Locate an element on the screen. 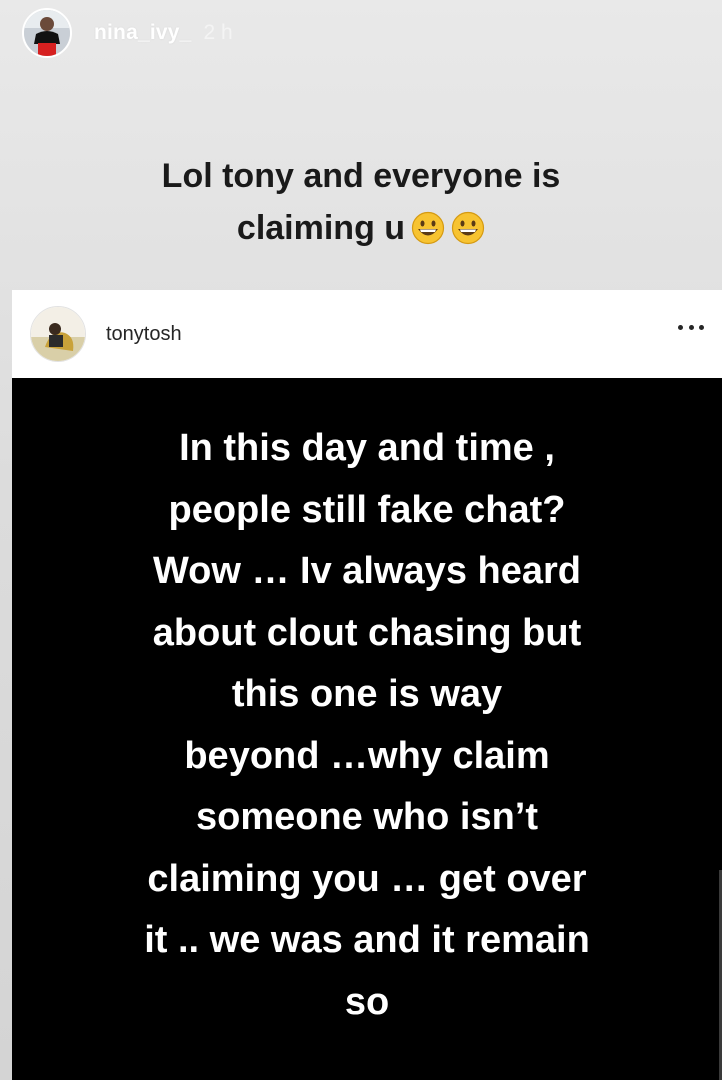 The width and height of the screenshot is (722, 1080). story-avatar is located at coordinates (47, 33).